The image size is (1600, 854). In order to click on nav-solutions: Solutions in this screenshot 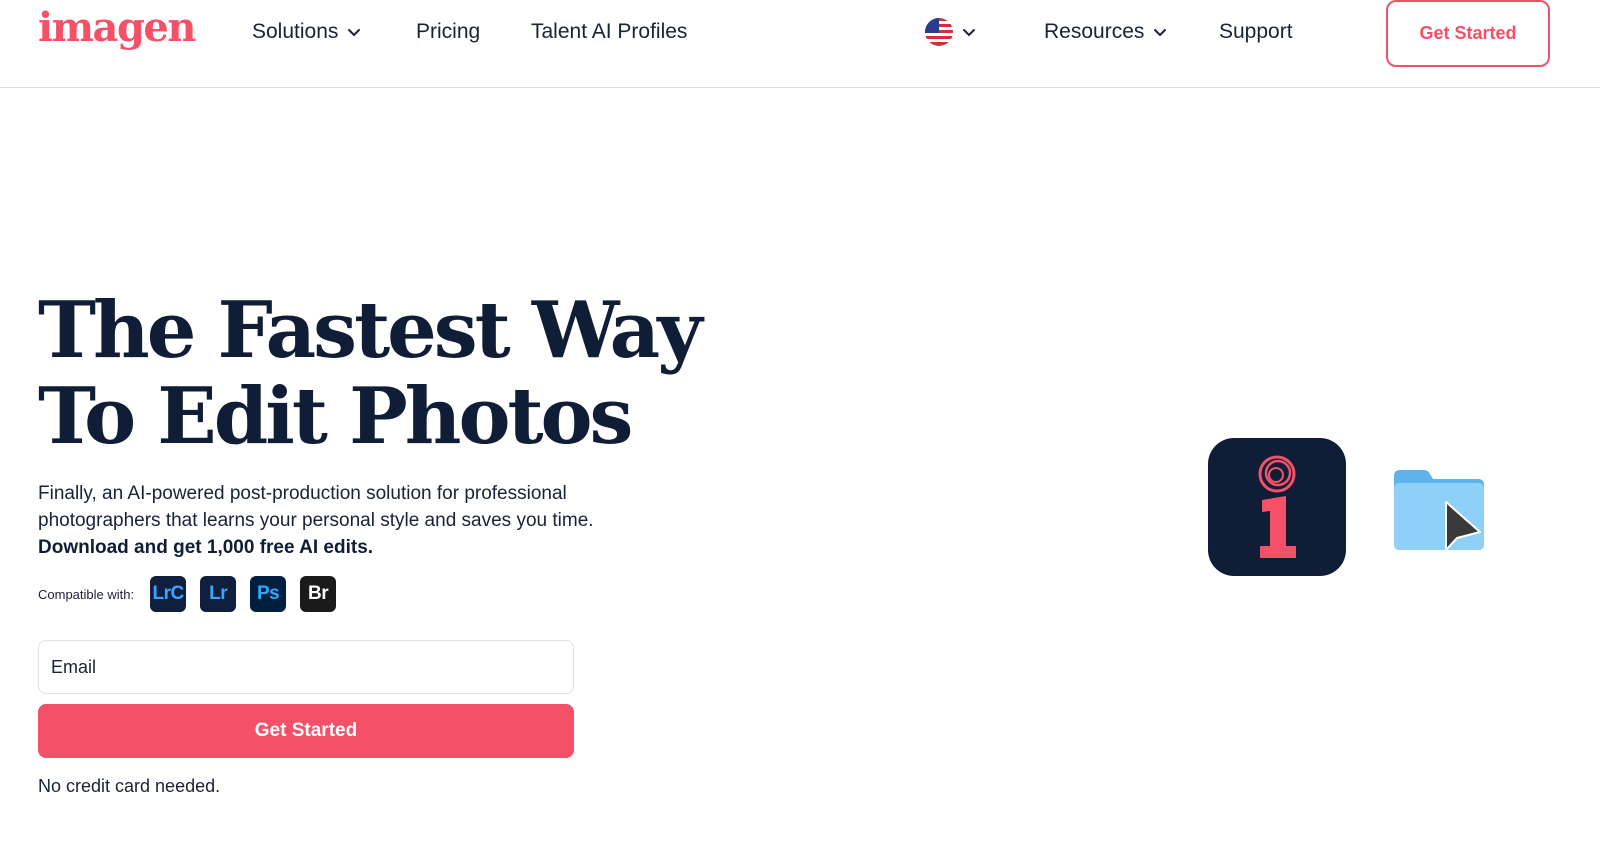, I will do `click(307, 32)`.